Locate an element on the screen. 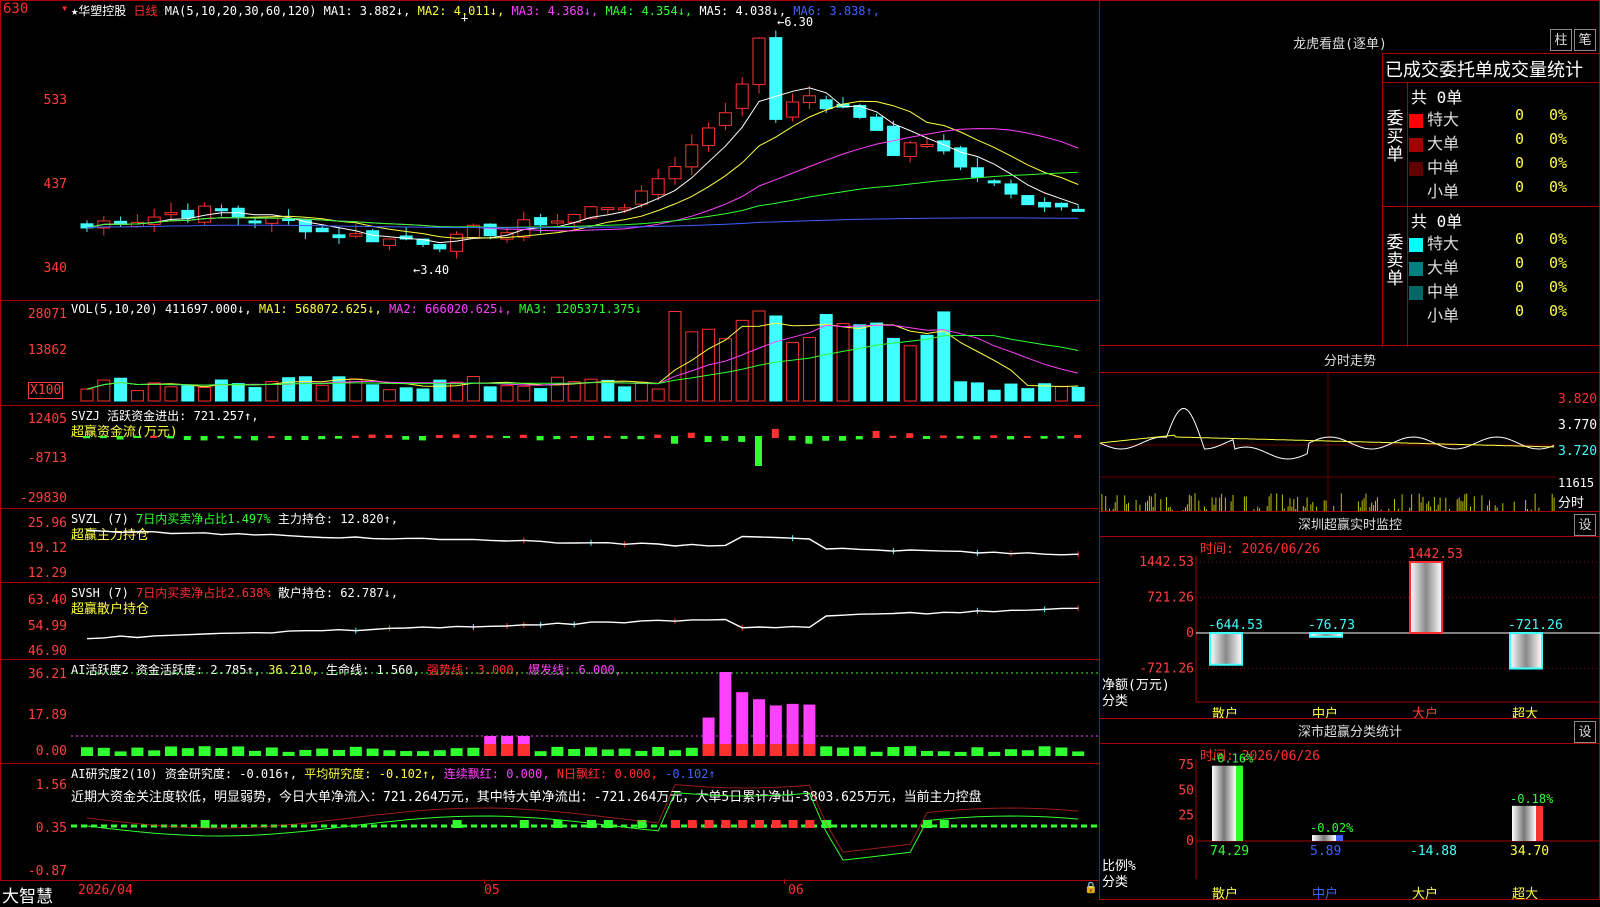 This screenshot has width=1600, height=907. activity-chart is located at coordinates (586, 712).